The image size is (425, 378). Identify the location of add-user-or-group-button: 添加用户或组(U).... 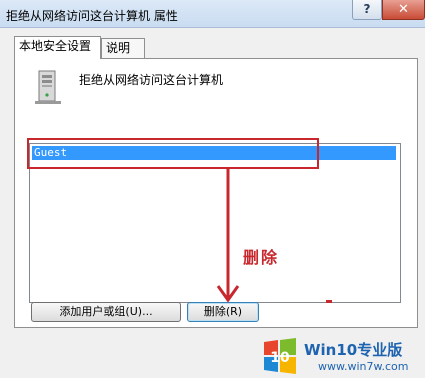
(106, 312).